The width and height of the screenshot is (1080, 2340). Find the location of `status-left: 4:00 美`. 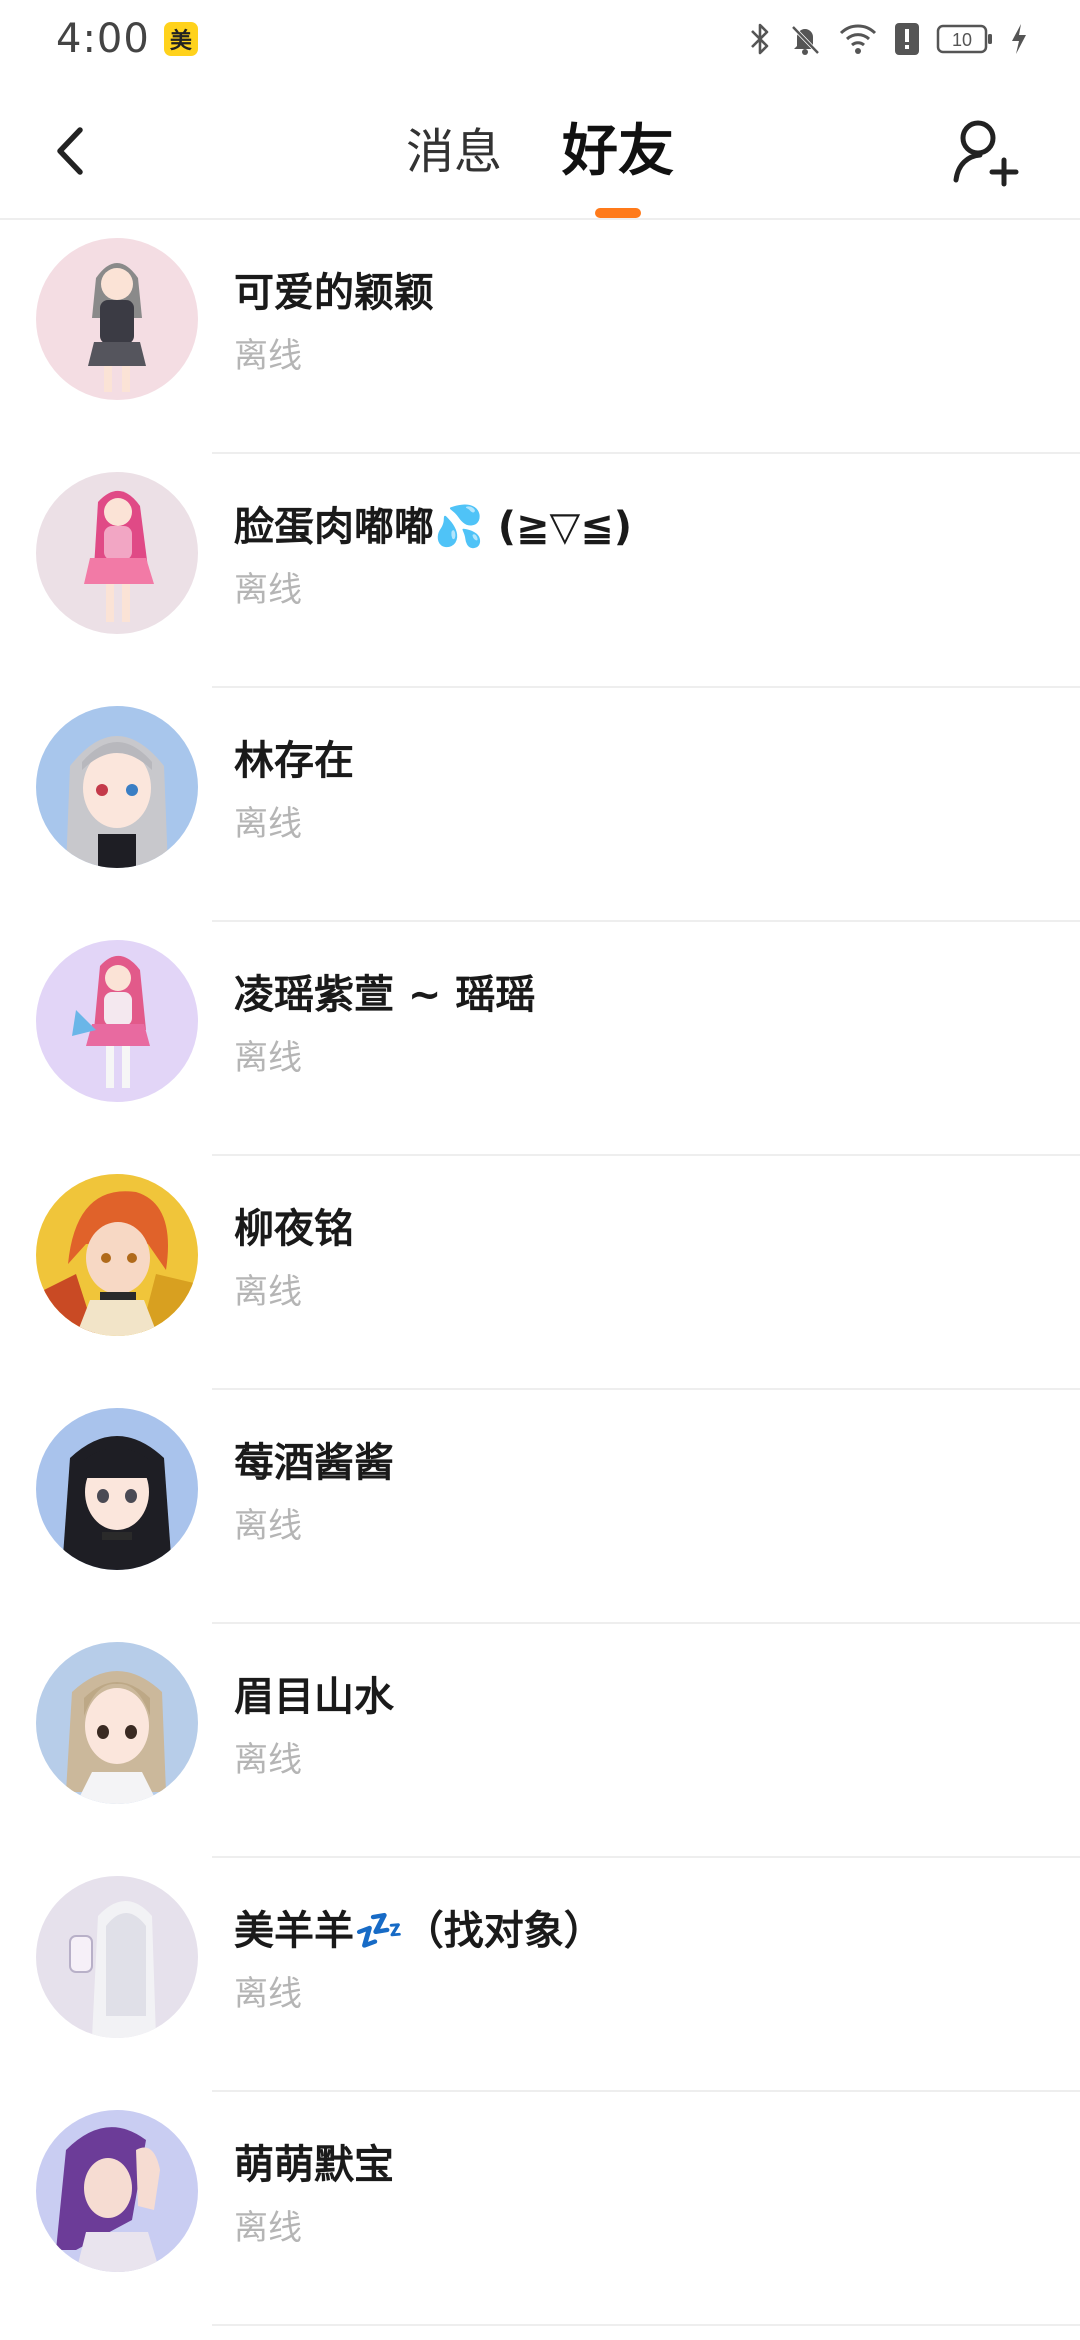

status-left: 4:00 美 is located at coordinates (127, 39).